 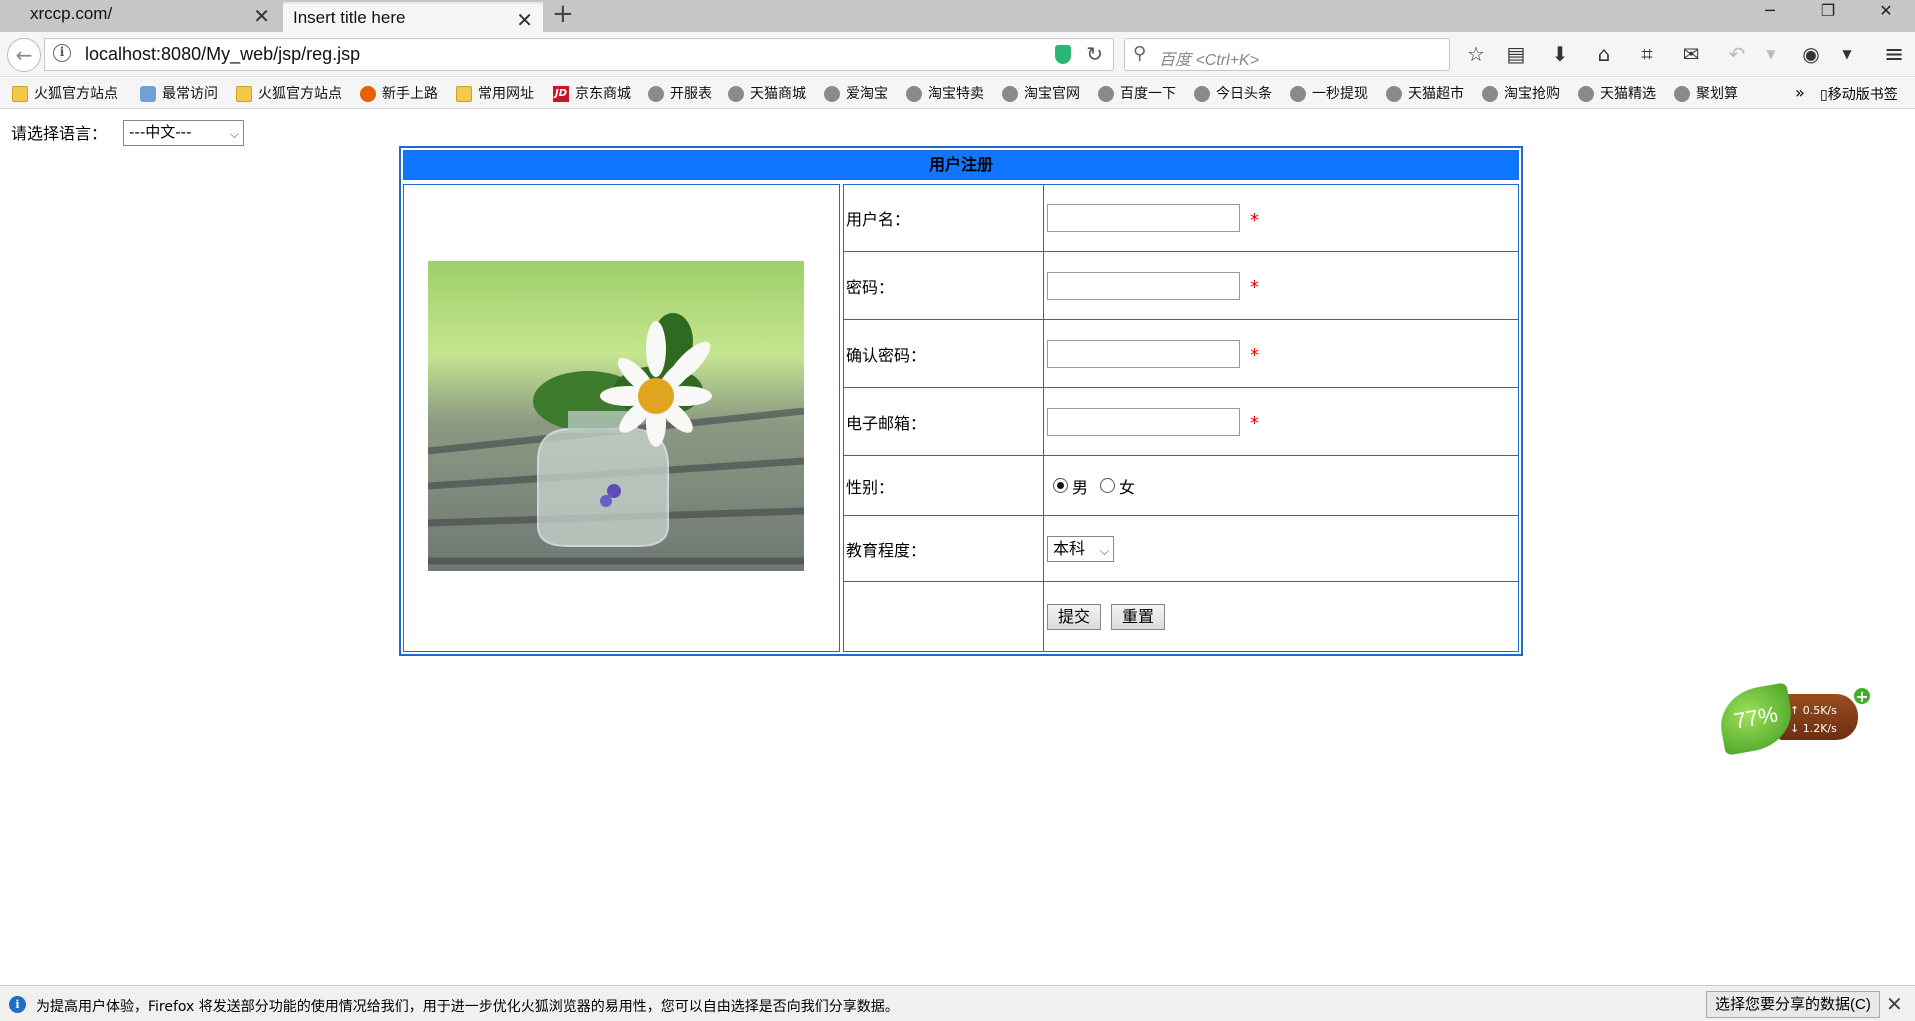 What do you see at coordinates (1706, 94) in the screenshot?
I see `bookmark-item: 聚划算` at bounding box center [1706, 94].